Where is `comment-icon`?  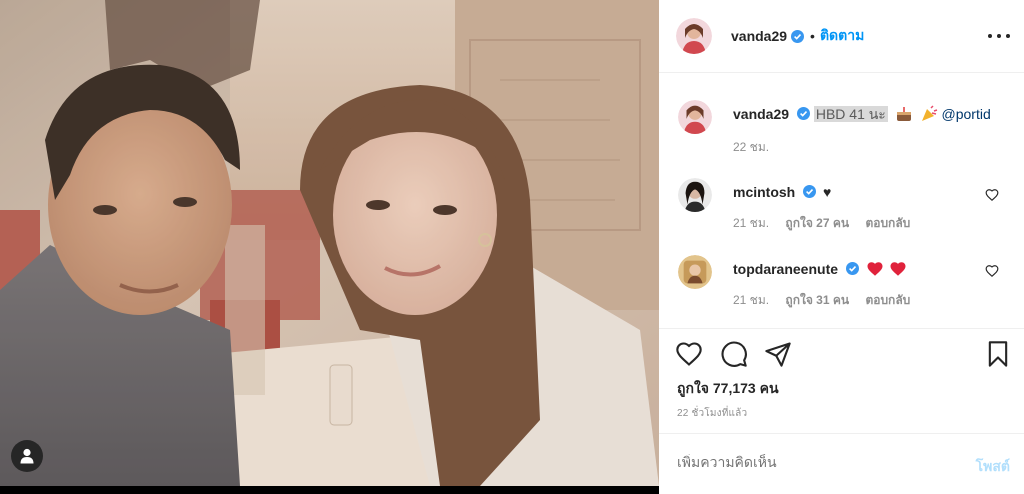 comment-icon is located at coordinates (734, 354).